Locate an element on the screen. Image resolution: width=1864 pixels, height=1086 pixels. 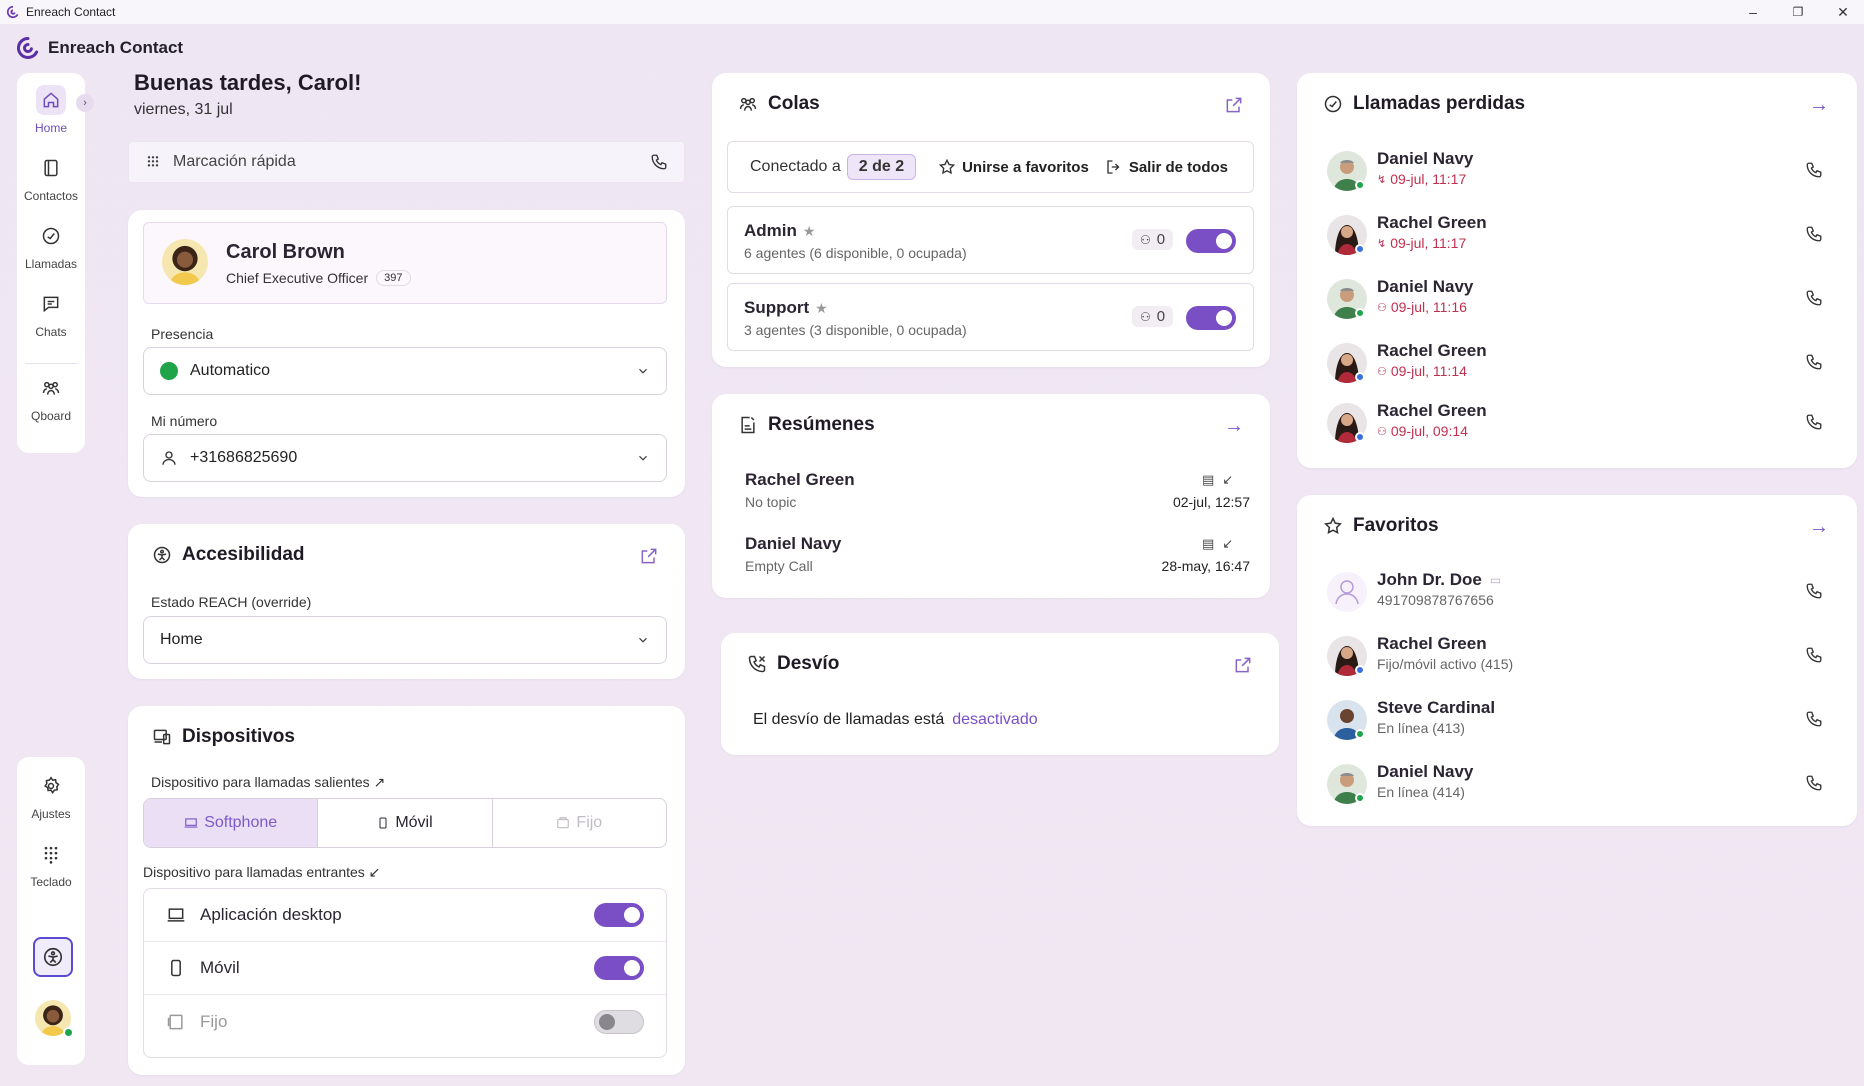
connected-label: Conectado a is located at coordinates (795, 166).